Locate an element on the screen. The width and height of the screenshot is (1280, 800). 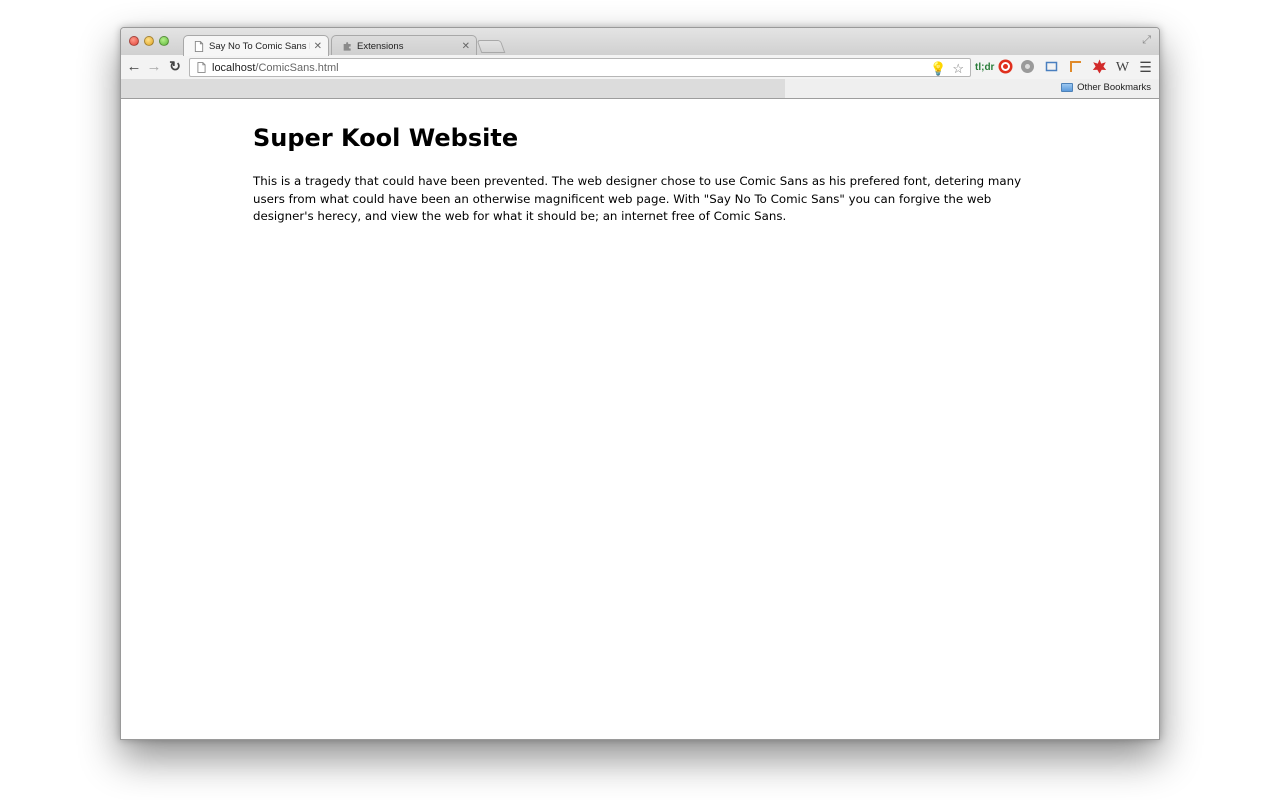
wikipedia-icon: W is located at coordinates (1122, 67).